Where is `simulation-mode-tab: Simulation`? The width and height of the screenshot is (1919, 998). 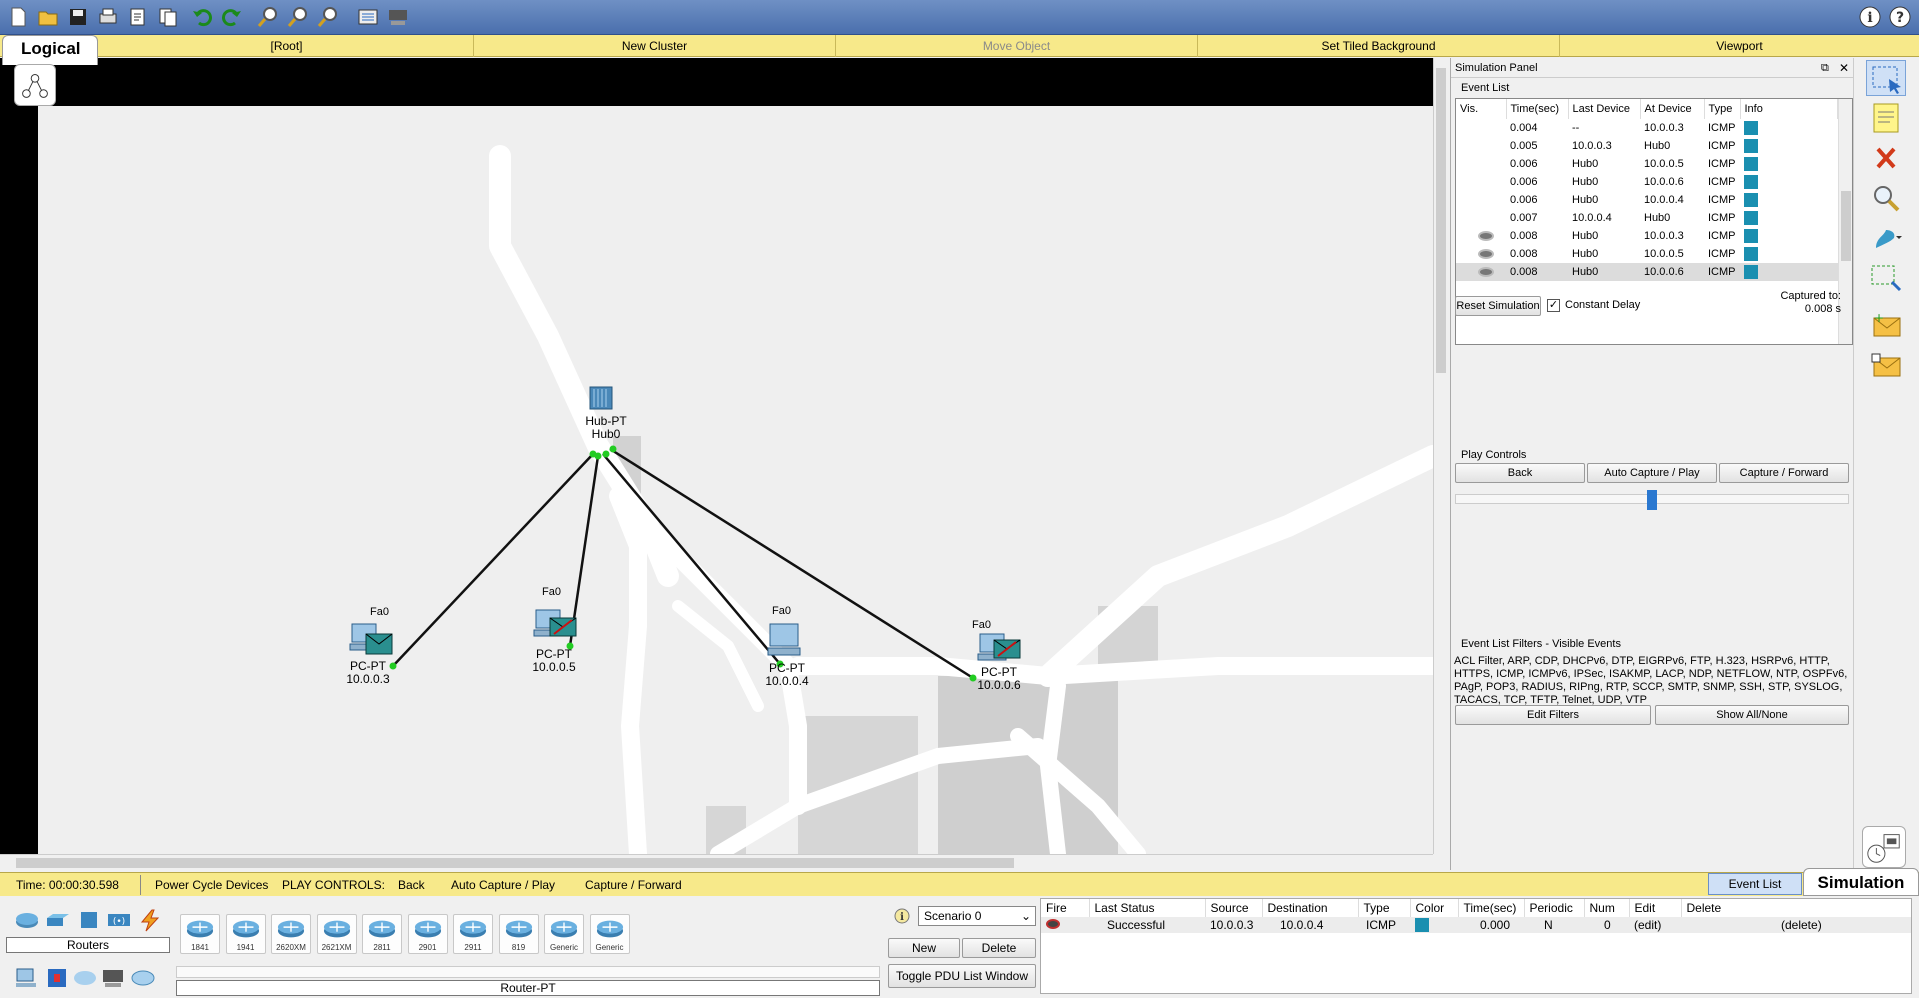 simulation-mode-tab: Simulation is located at coordinates (1861, 882).